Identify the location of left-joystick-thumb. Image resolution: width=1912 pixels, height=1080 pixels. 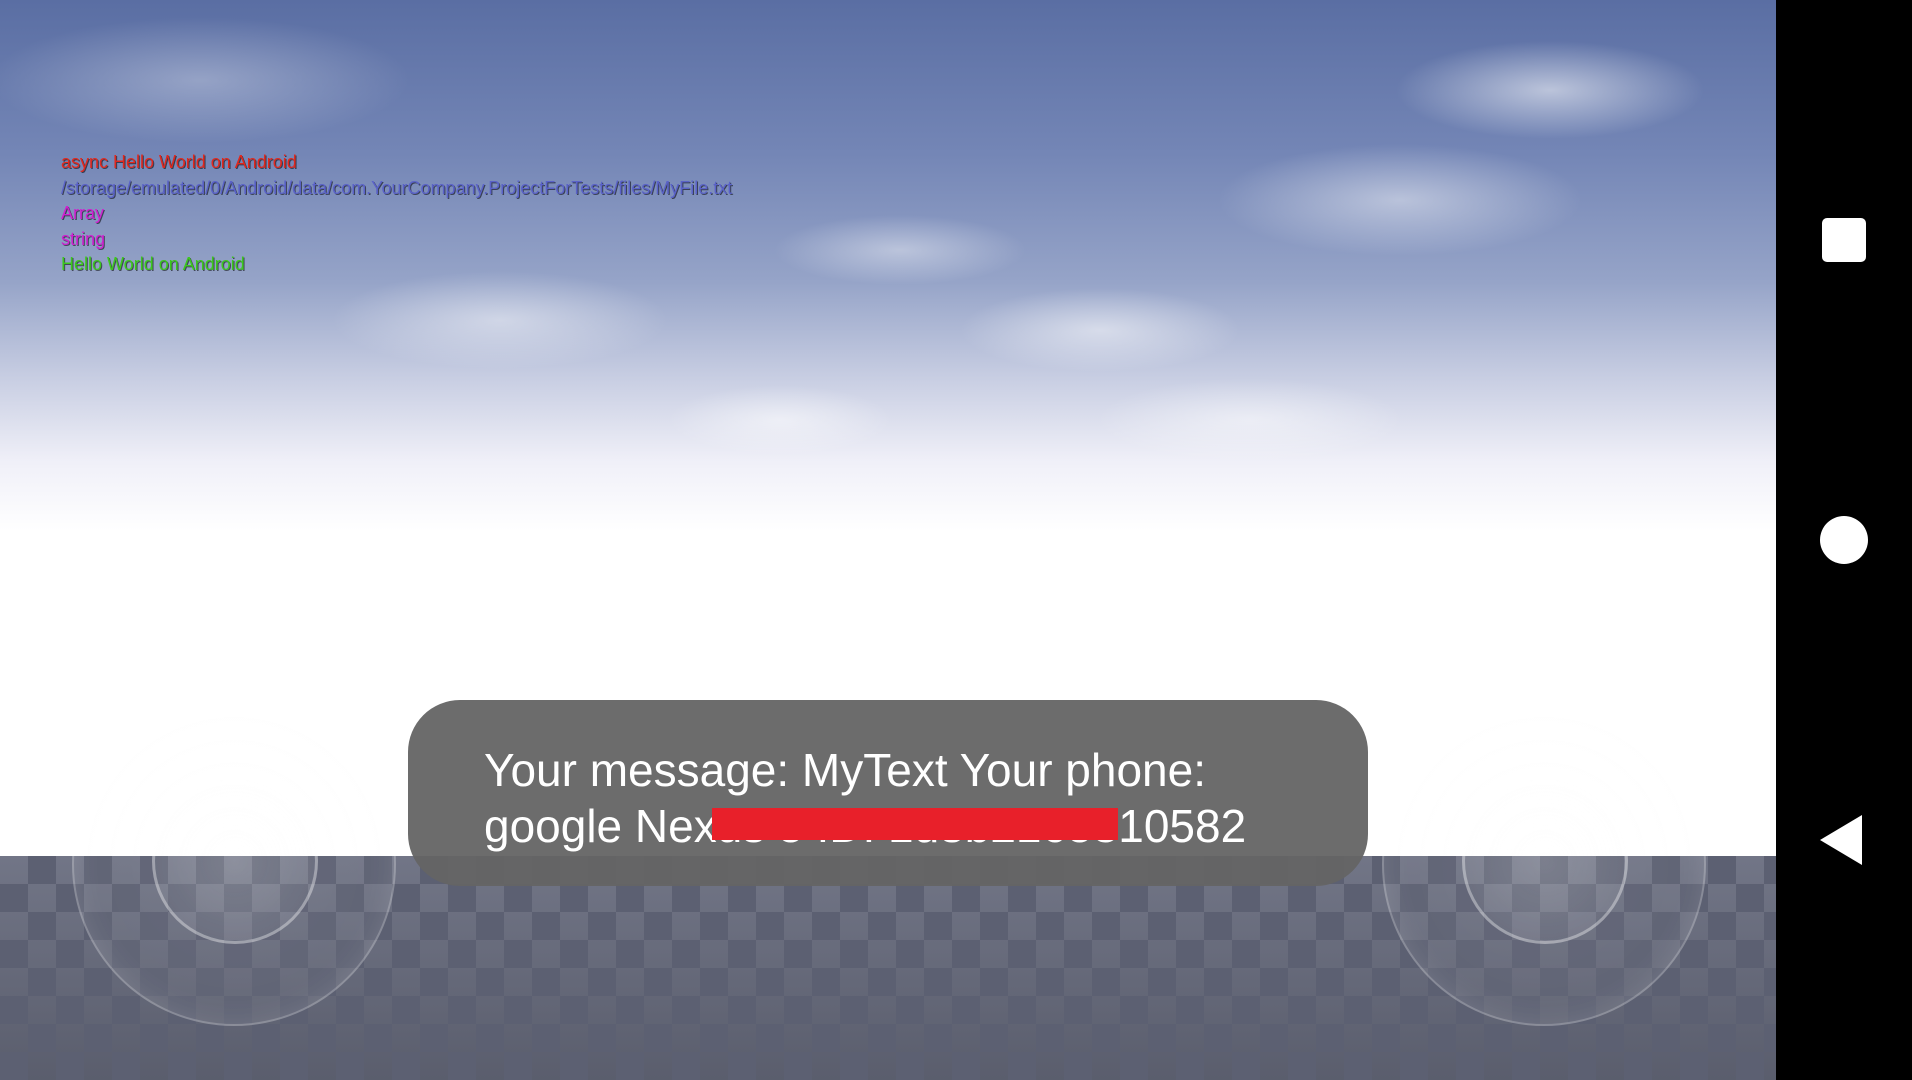
(235, 861).